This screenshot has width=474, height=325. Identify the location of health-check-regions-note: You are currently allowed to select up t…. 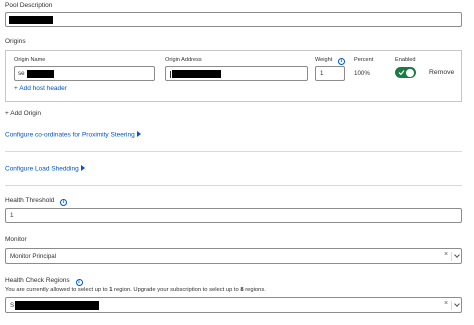
(135, 290).